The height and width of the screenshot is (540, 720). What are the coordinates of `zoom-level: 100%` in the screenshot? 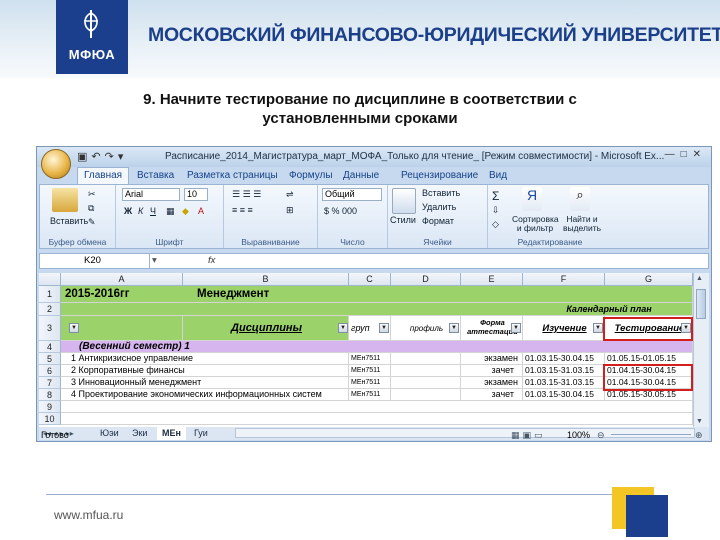 It's located at (578, 435).